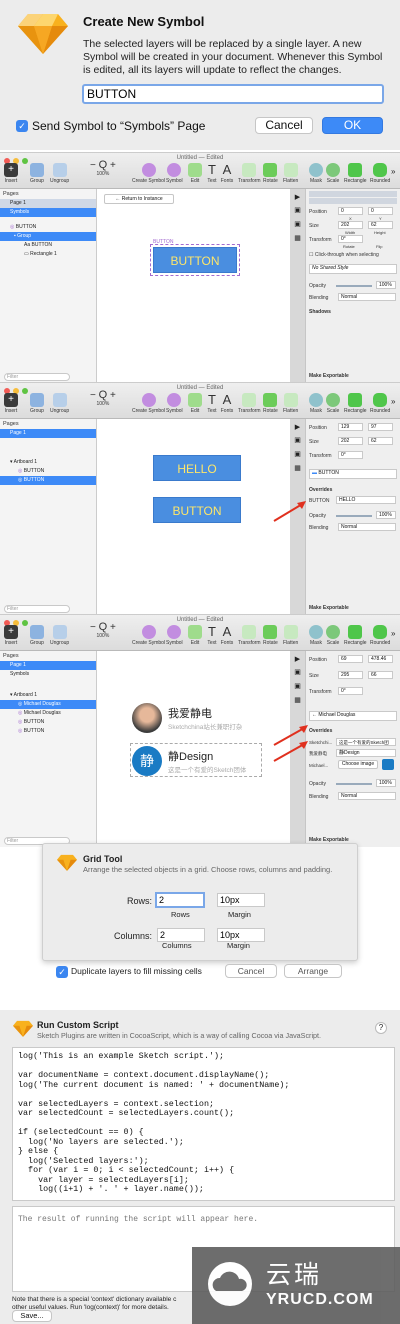 Image resolution: width=400 pixels, height=1324 pixels. Describe the element at coordinates (316, 635) in the screenshot. I see `mask-button: Mask` at that location.